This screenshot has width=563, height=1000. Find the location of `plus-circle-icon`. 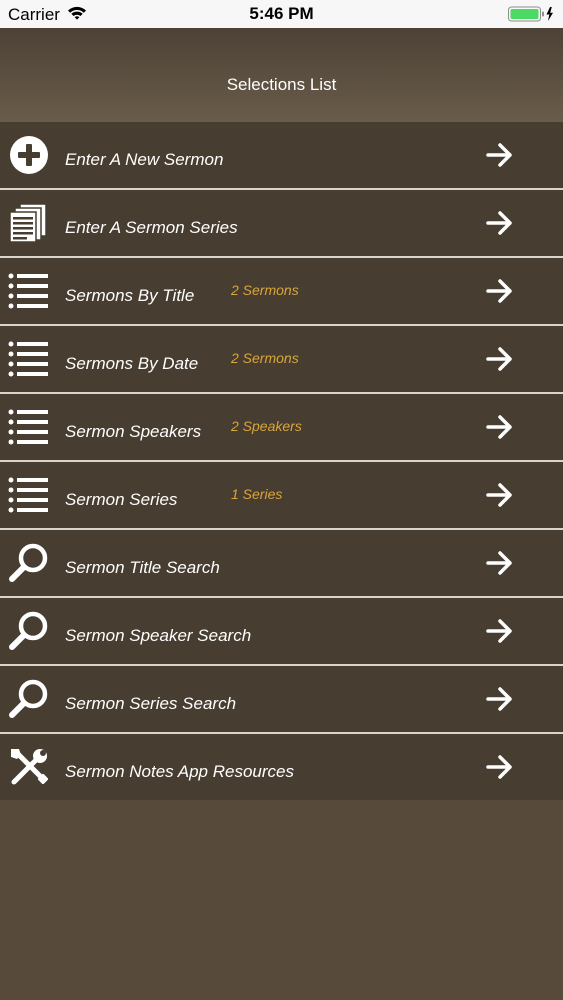

plus-circle-icon is located at coordinates (29, 155).